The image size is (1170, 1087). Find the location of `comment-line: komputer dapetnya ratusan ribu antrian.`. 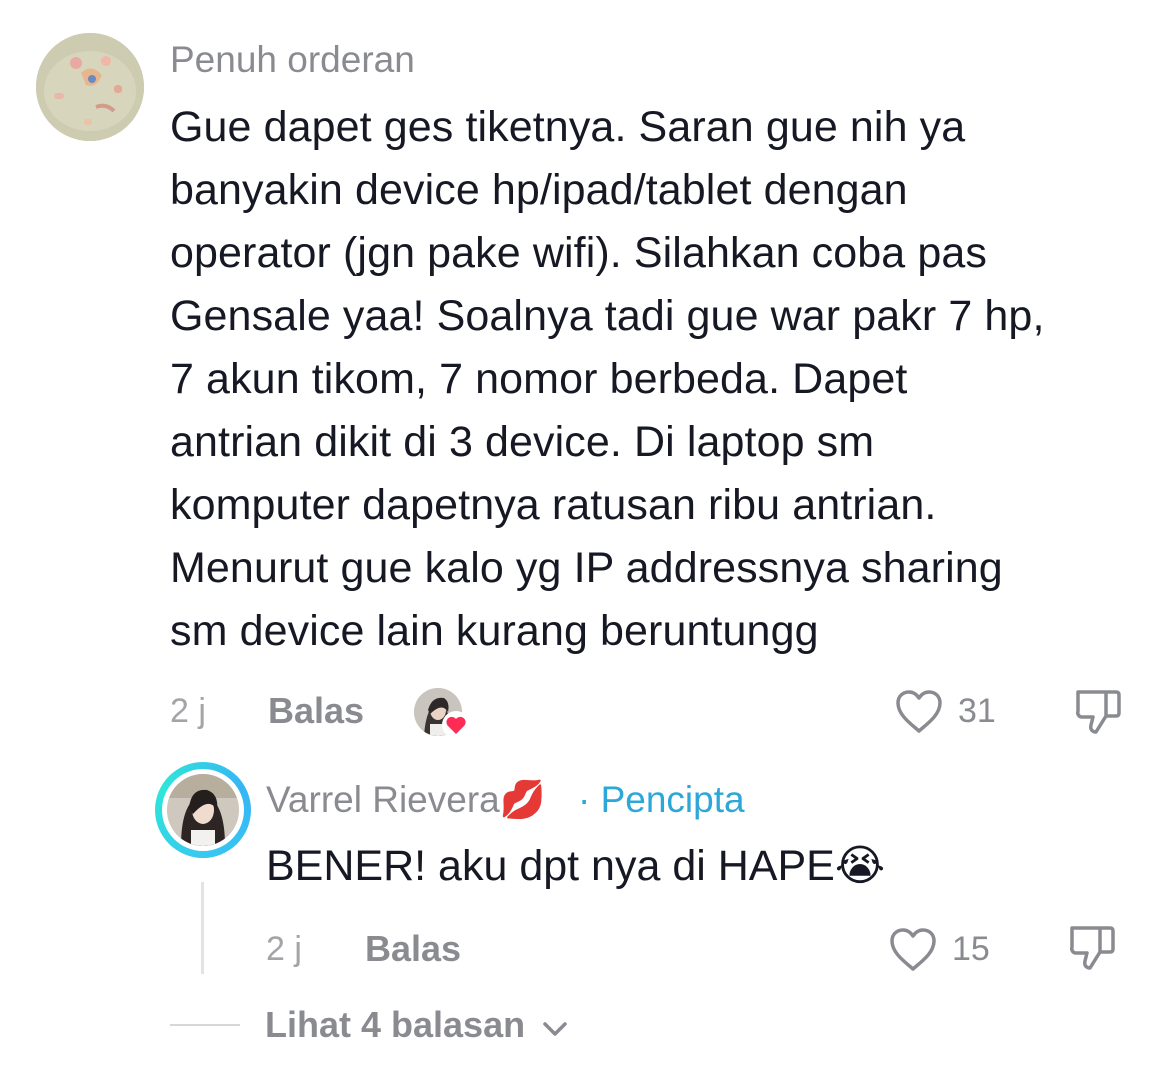

comment-line: komputer dapetnya ratusan ribu antrian. is located at coordinates (553, 505).